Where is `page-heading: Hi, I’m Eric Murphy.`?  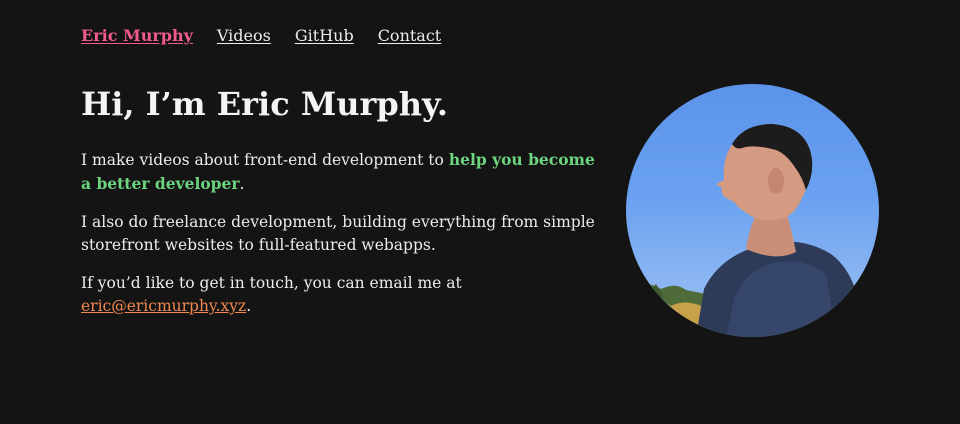 page-heading: Hi, I’m Eric Murphy. is located at coordinates (265, 104).